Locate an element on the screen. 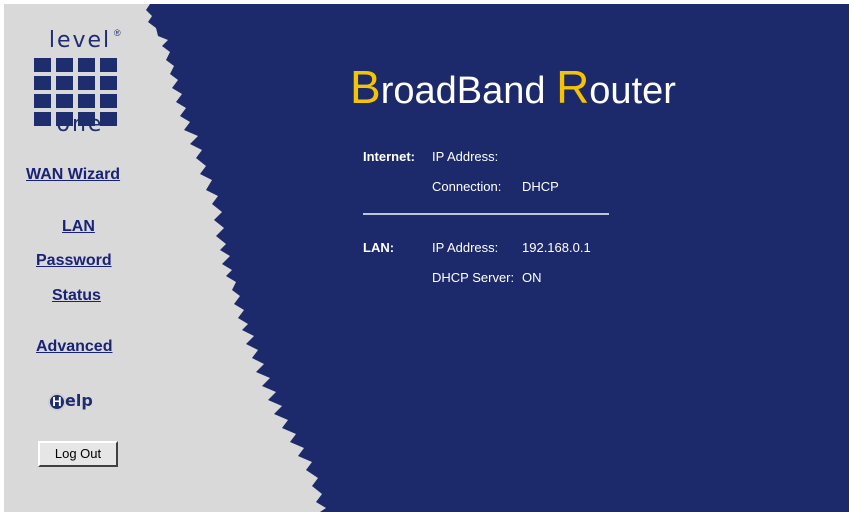 The height and width of the screenshot is (512, 849). nav-lan-link: LAN is located at coordinates (78, 227).